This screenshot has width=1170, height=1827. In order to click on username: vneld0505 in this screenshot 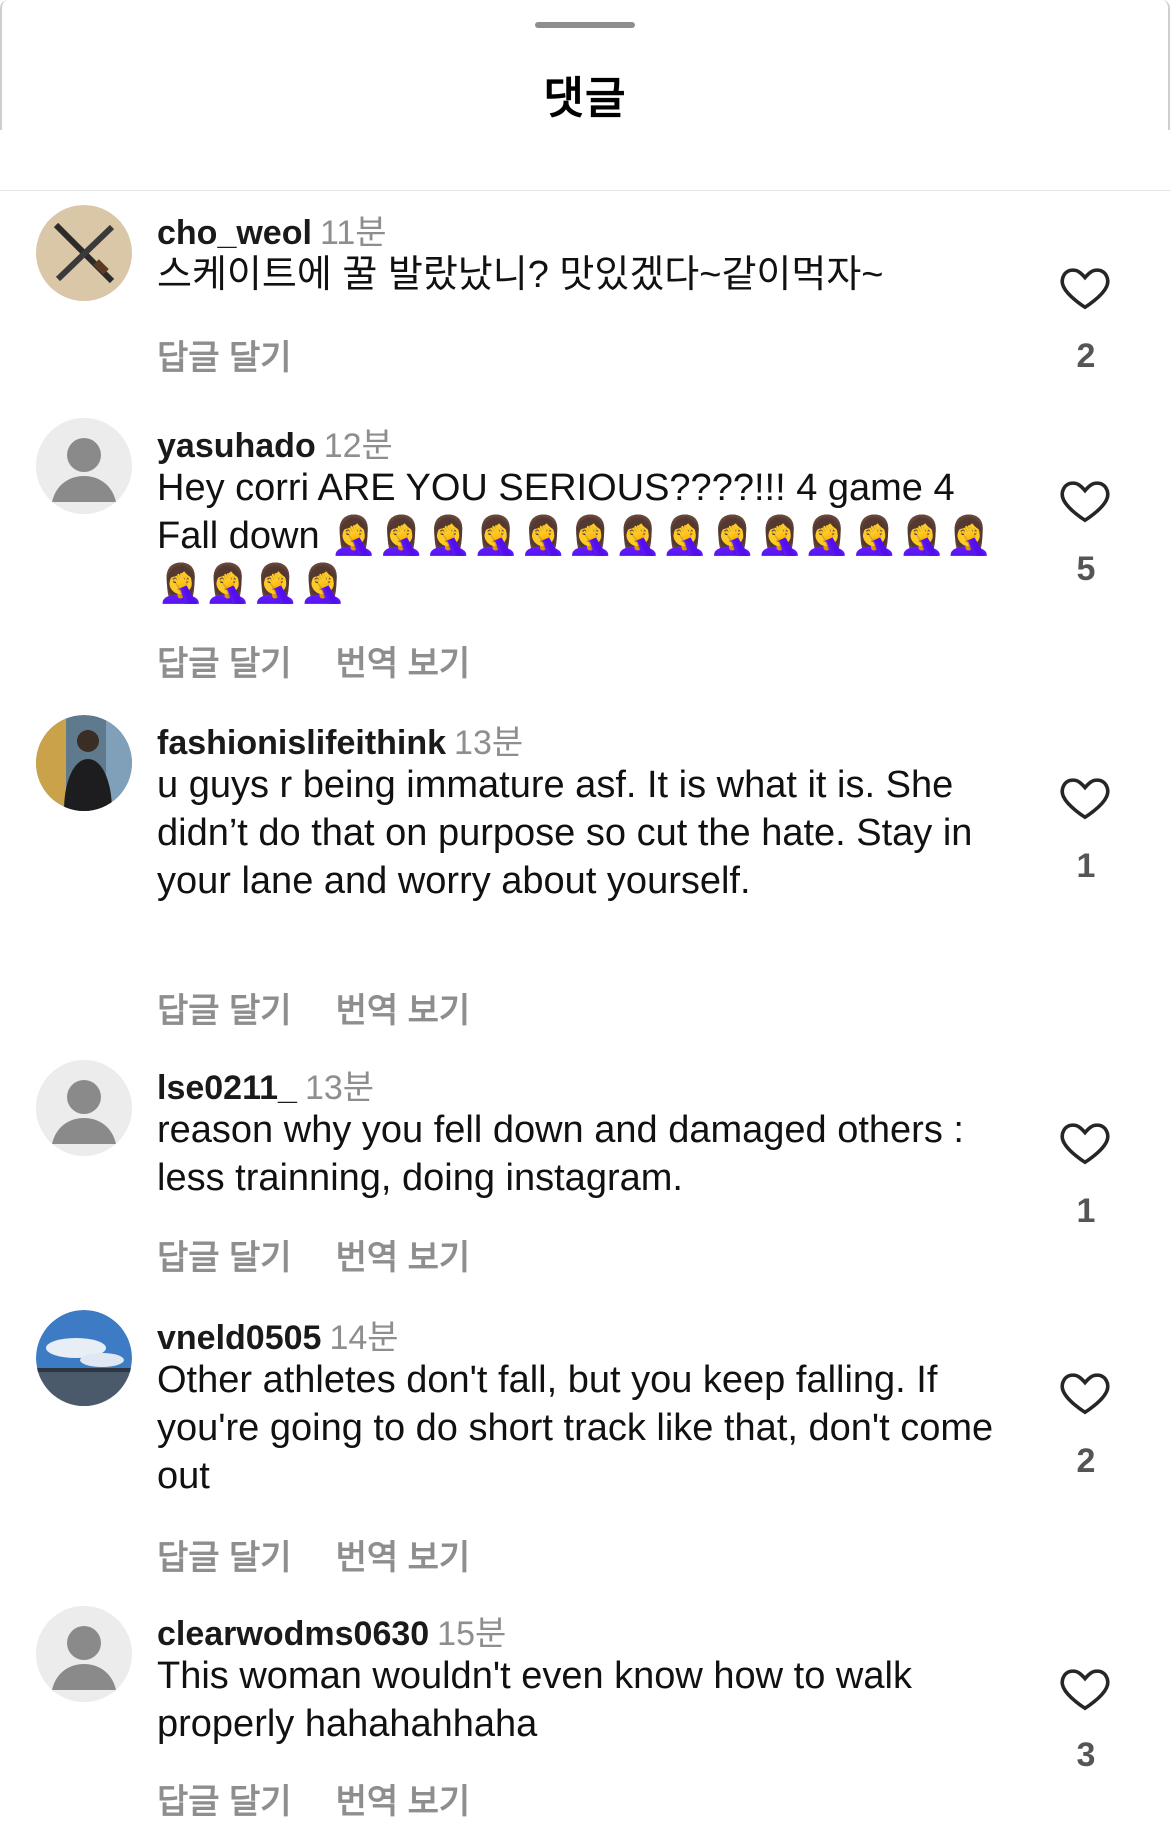, I will do `click(239, 1338)`.